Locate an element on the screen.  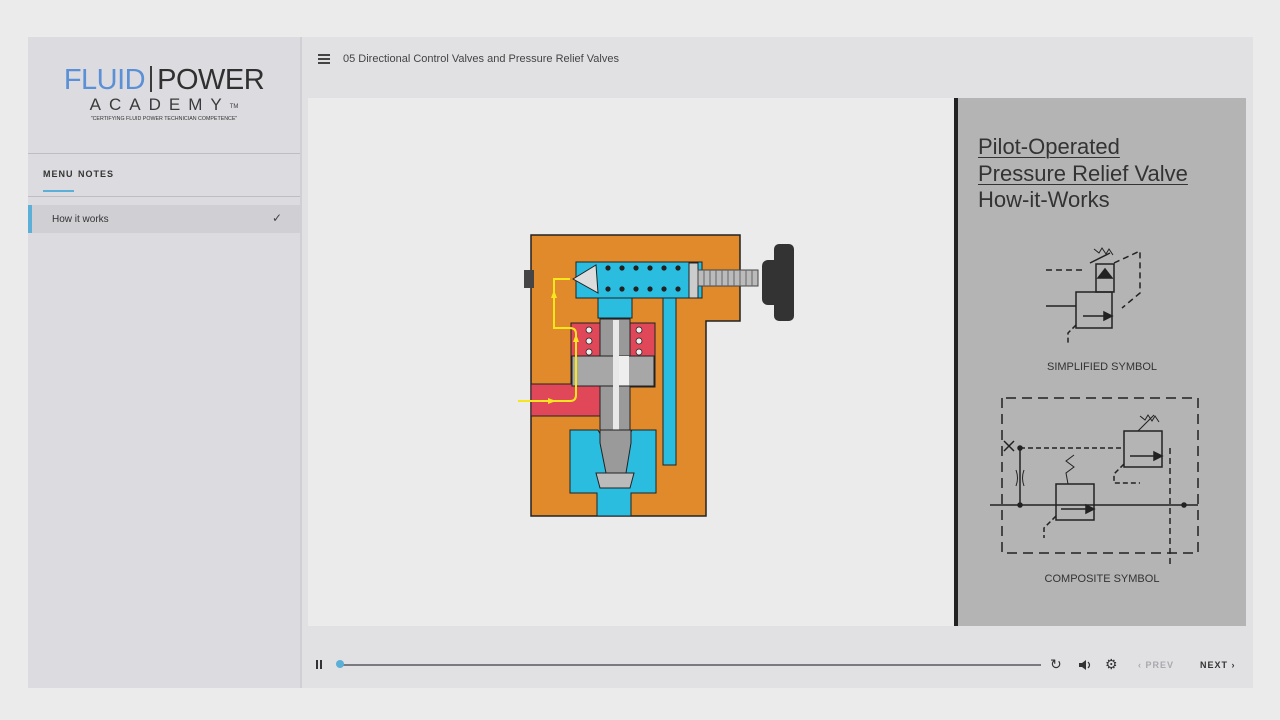
simplified-symbol-caption: SIMPLIFIED SYMBOL is located at coordinates (1102, 367).